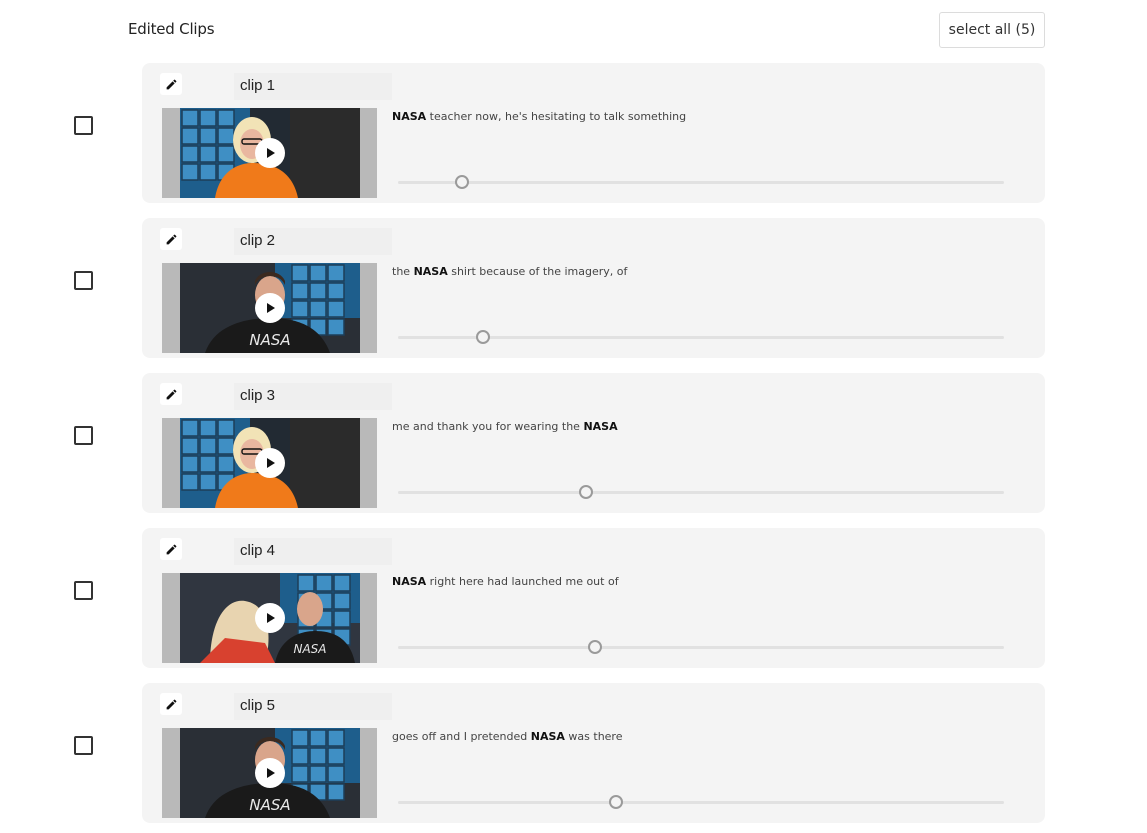  I want to click on clip-transcript: goes off and I pretended NASA was there, so click(507, 736).